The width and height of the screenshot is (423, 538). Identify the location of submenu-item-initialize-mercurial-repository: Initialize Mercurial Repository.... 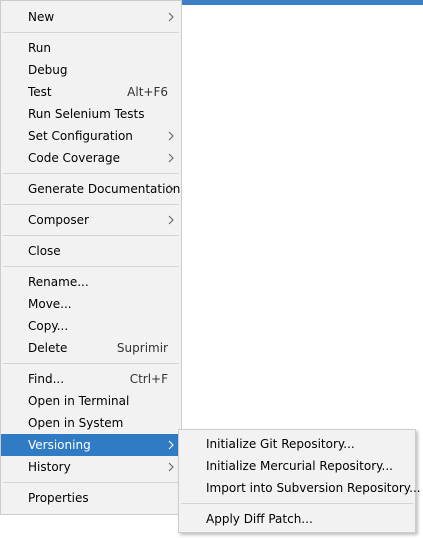
(297, 466).